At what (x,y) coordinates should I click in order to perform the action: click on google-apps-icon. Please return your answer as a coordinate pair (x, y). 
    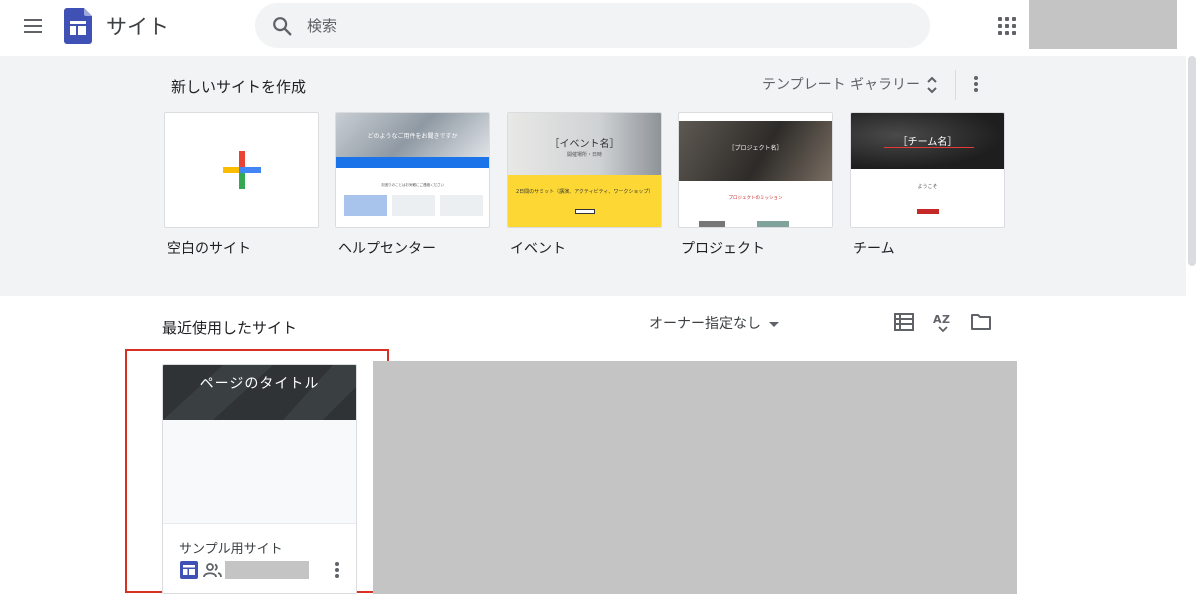
    Looking at the image, I should click on (1007, 26).